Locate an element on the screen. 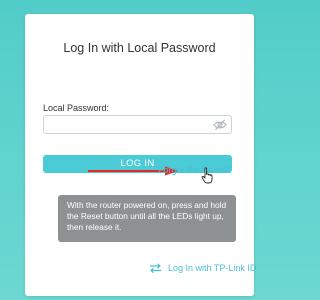  password-field is located at coordinates (137, 124).